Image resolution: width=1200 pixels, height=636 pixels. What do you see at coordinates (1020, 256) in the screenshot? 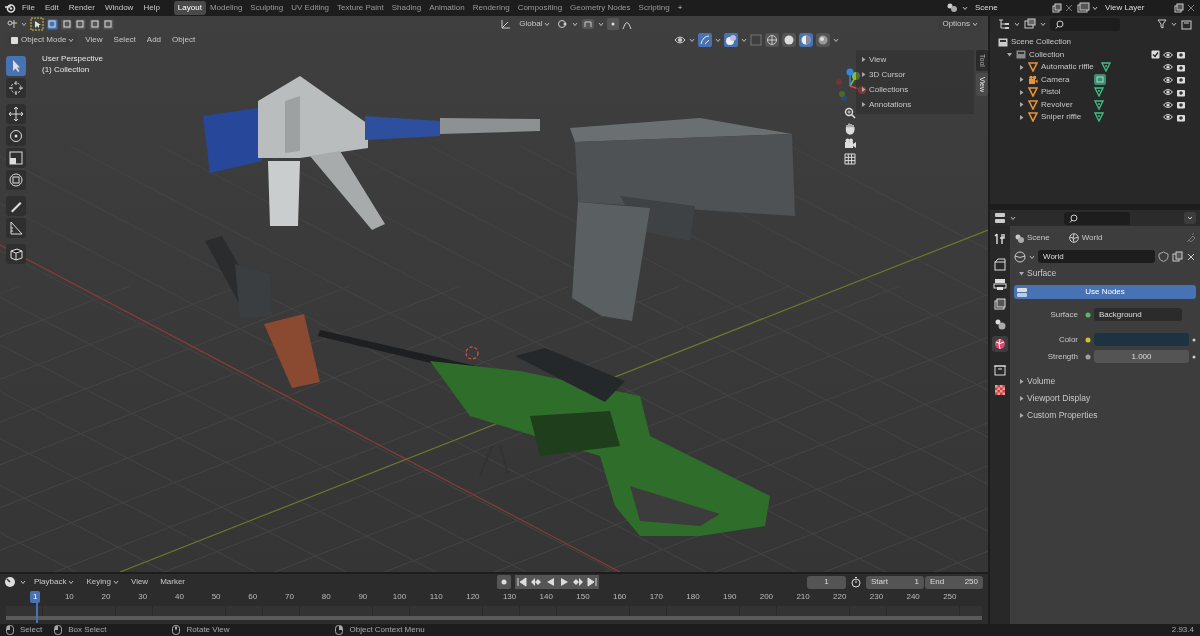
I see `world-browse-icon` at bounding box center [1020, 256].